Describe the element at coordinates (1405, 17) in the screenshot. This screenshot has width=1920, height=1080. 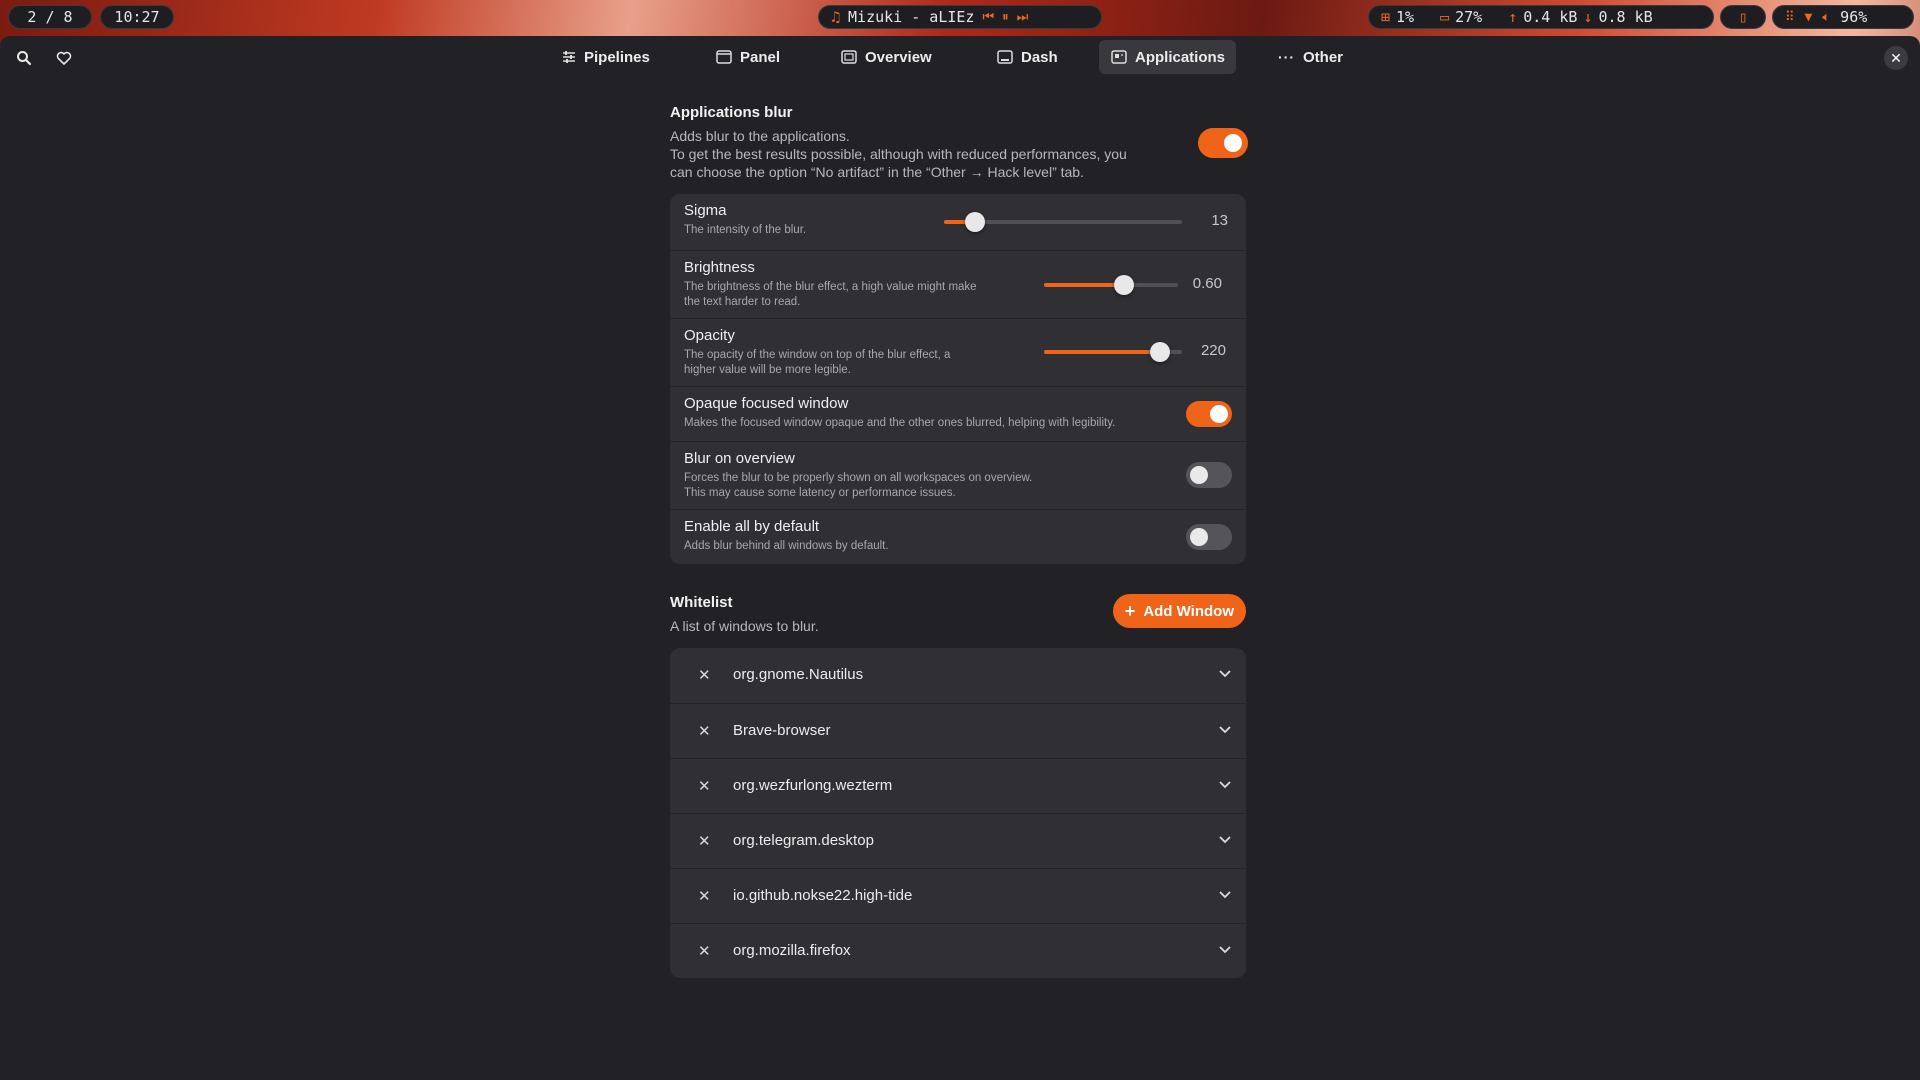
I see `cpu-usage: 1%` at that location.